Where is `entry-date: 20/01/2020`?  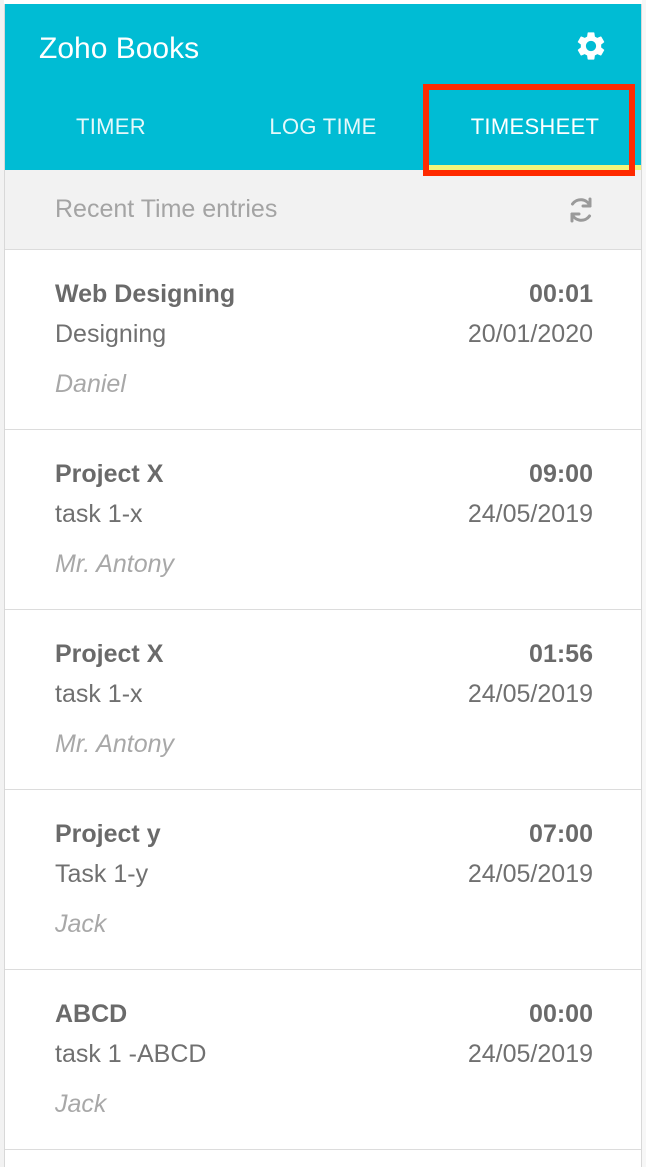 entry-date: 20/01/2020 is located at coordinates (530, 334).